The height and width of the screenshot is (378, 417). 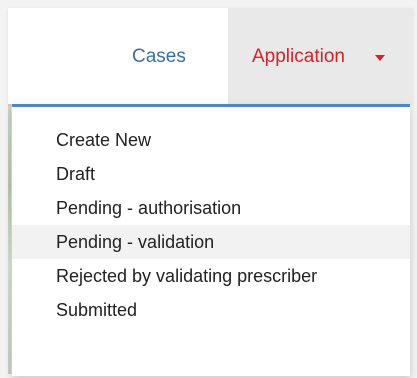 I want to click on menu-item-pending-authorisation: Pending - authorisation, so click(x=211, y=208).